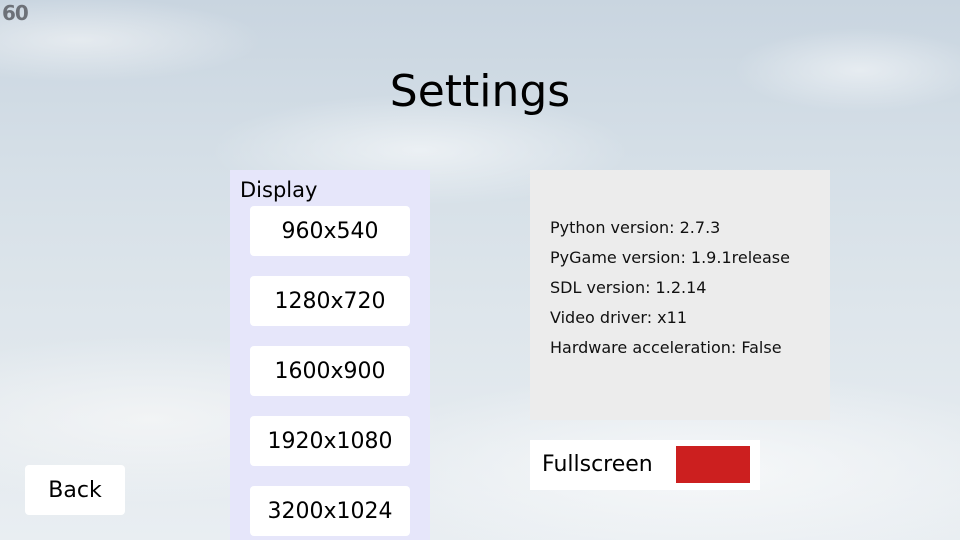  Describe the element at coordinates (597, 464) in the screenshot. I see `fullscreen-label: Fullscreen` at that location.